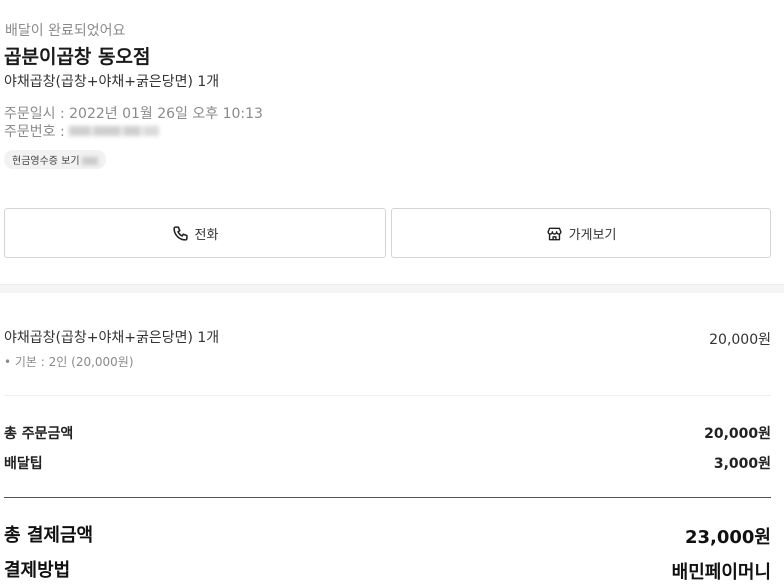 The height and width of the screenshot is (586, 784). Describe the element at coordinates (180, 233) in the screenshot. I see `phone-icon` at that location.